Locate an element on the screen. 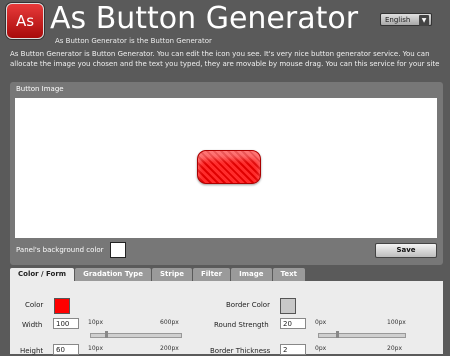 This screenshot has width=450, height=356. round-strength-input: 20 is located at coordinates (293, 323).